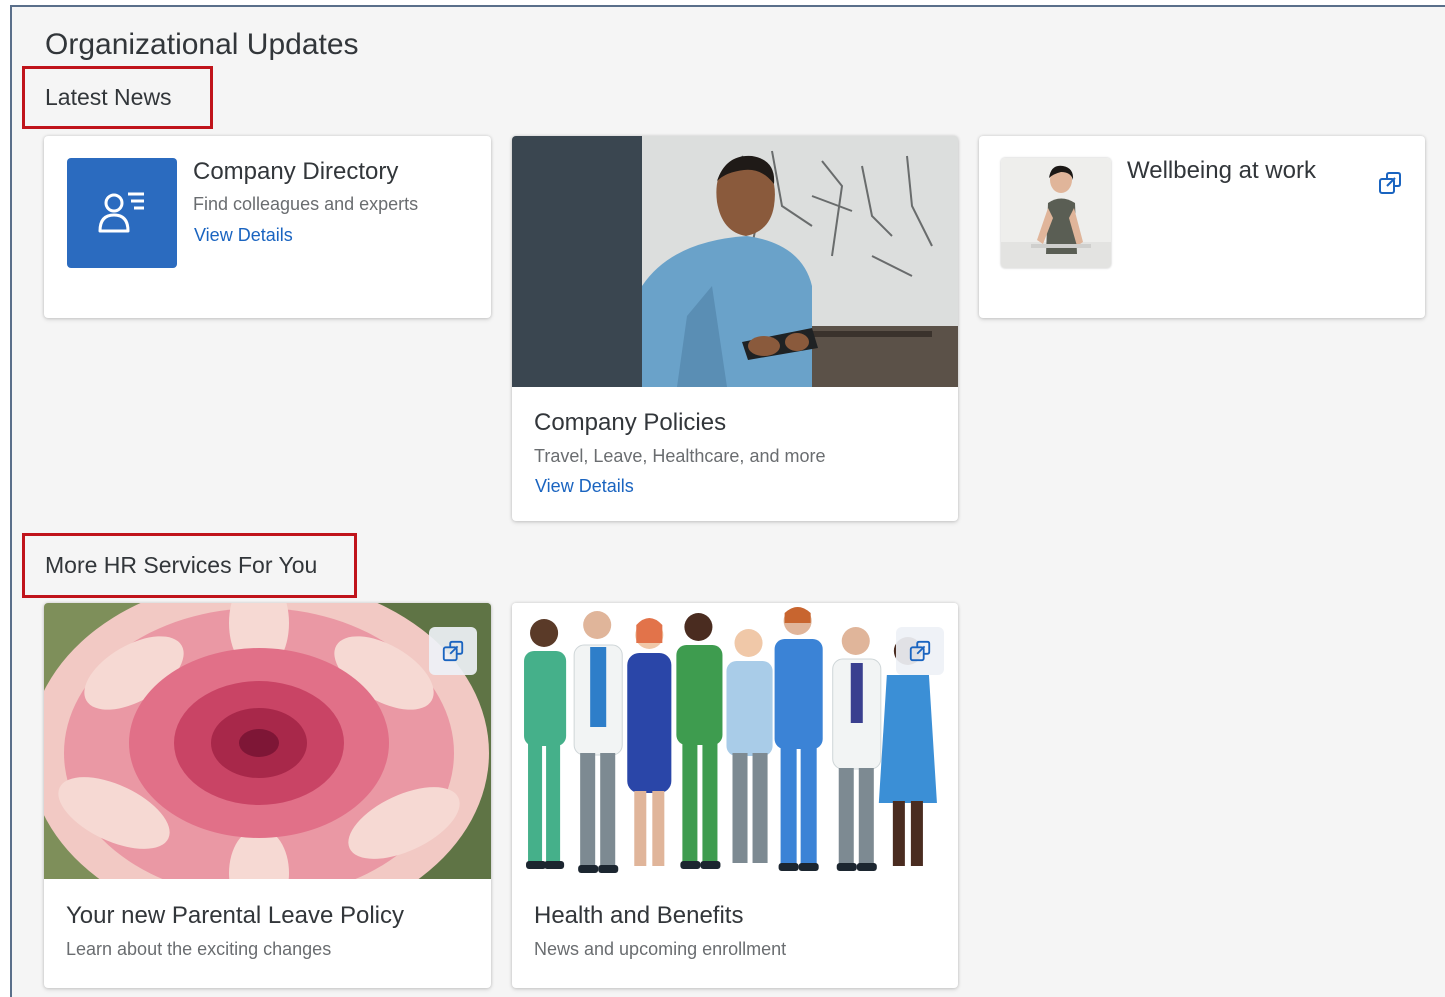  Describe the element at coordinates (639, 915) in the screenshot. I see `card-title: Health and Benefits` at that location.